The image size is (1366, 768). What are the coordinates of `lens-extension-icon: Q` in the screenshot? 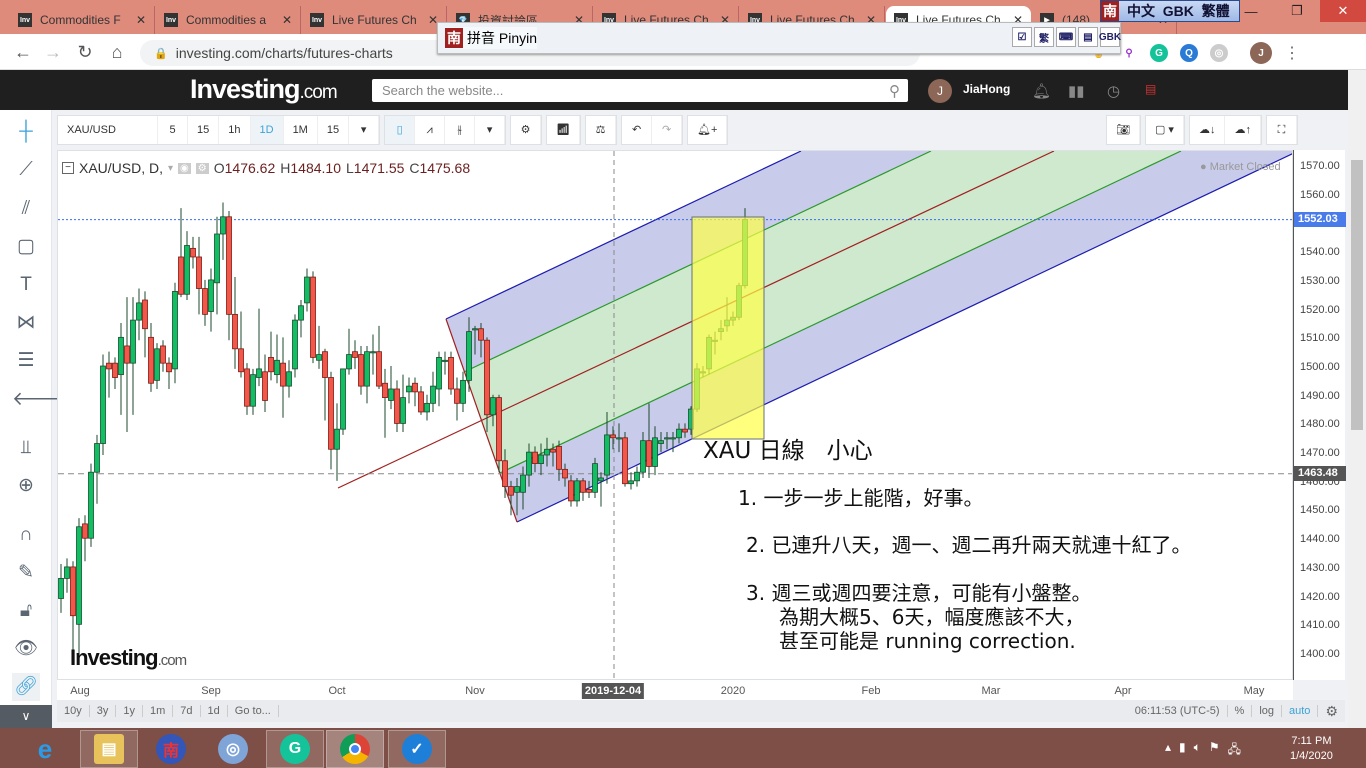 It's located at (1189, 53).